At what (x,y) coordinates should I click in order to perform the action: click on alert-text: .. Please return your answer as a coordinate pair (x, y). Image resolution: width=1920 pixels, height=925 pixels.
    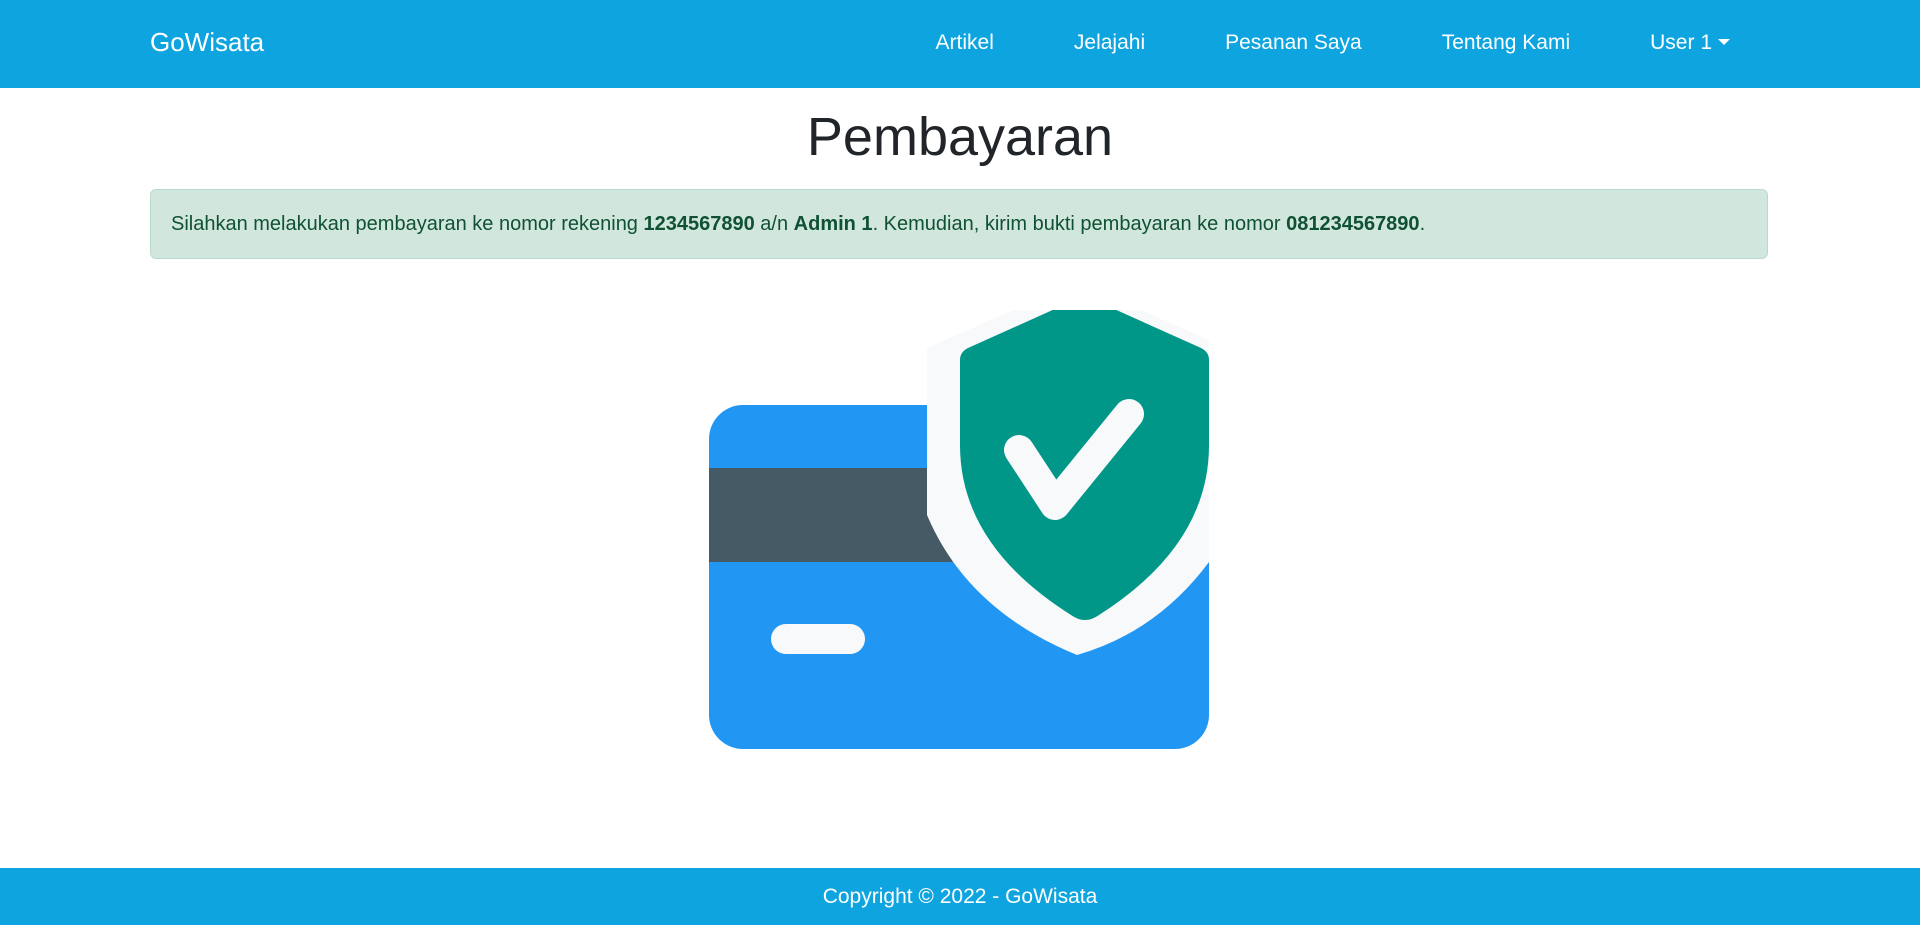
    Looking at the image, I should click on (1422, 224).